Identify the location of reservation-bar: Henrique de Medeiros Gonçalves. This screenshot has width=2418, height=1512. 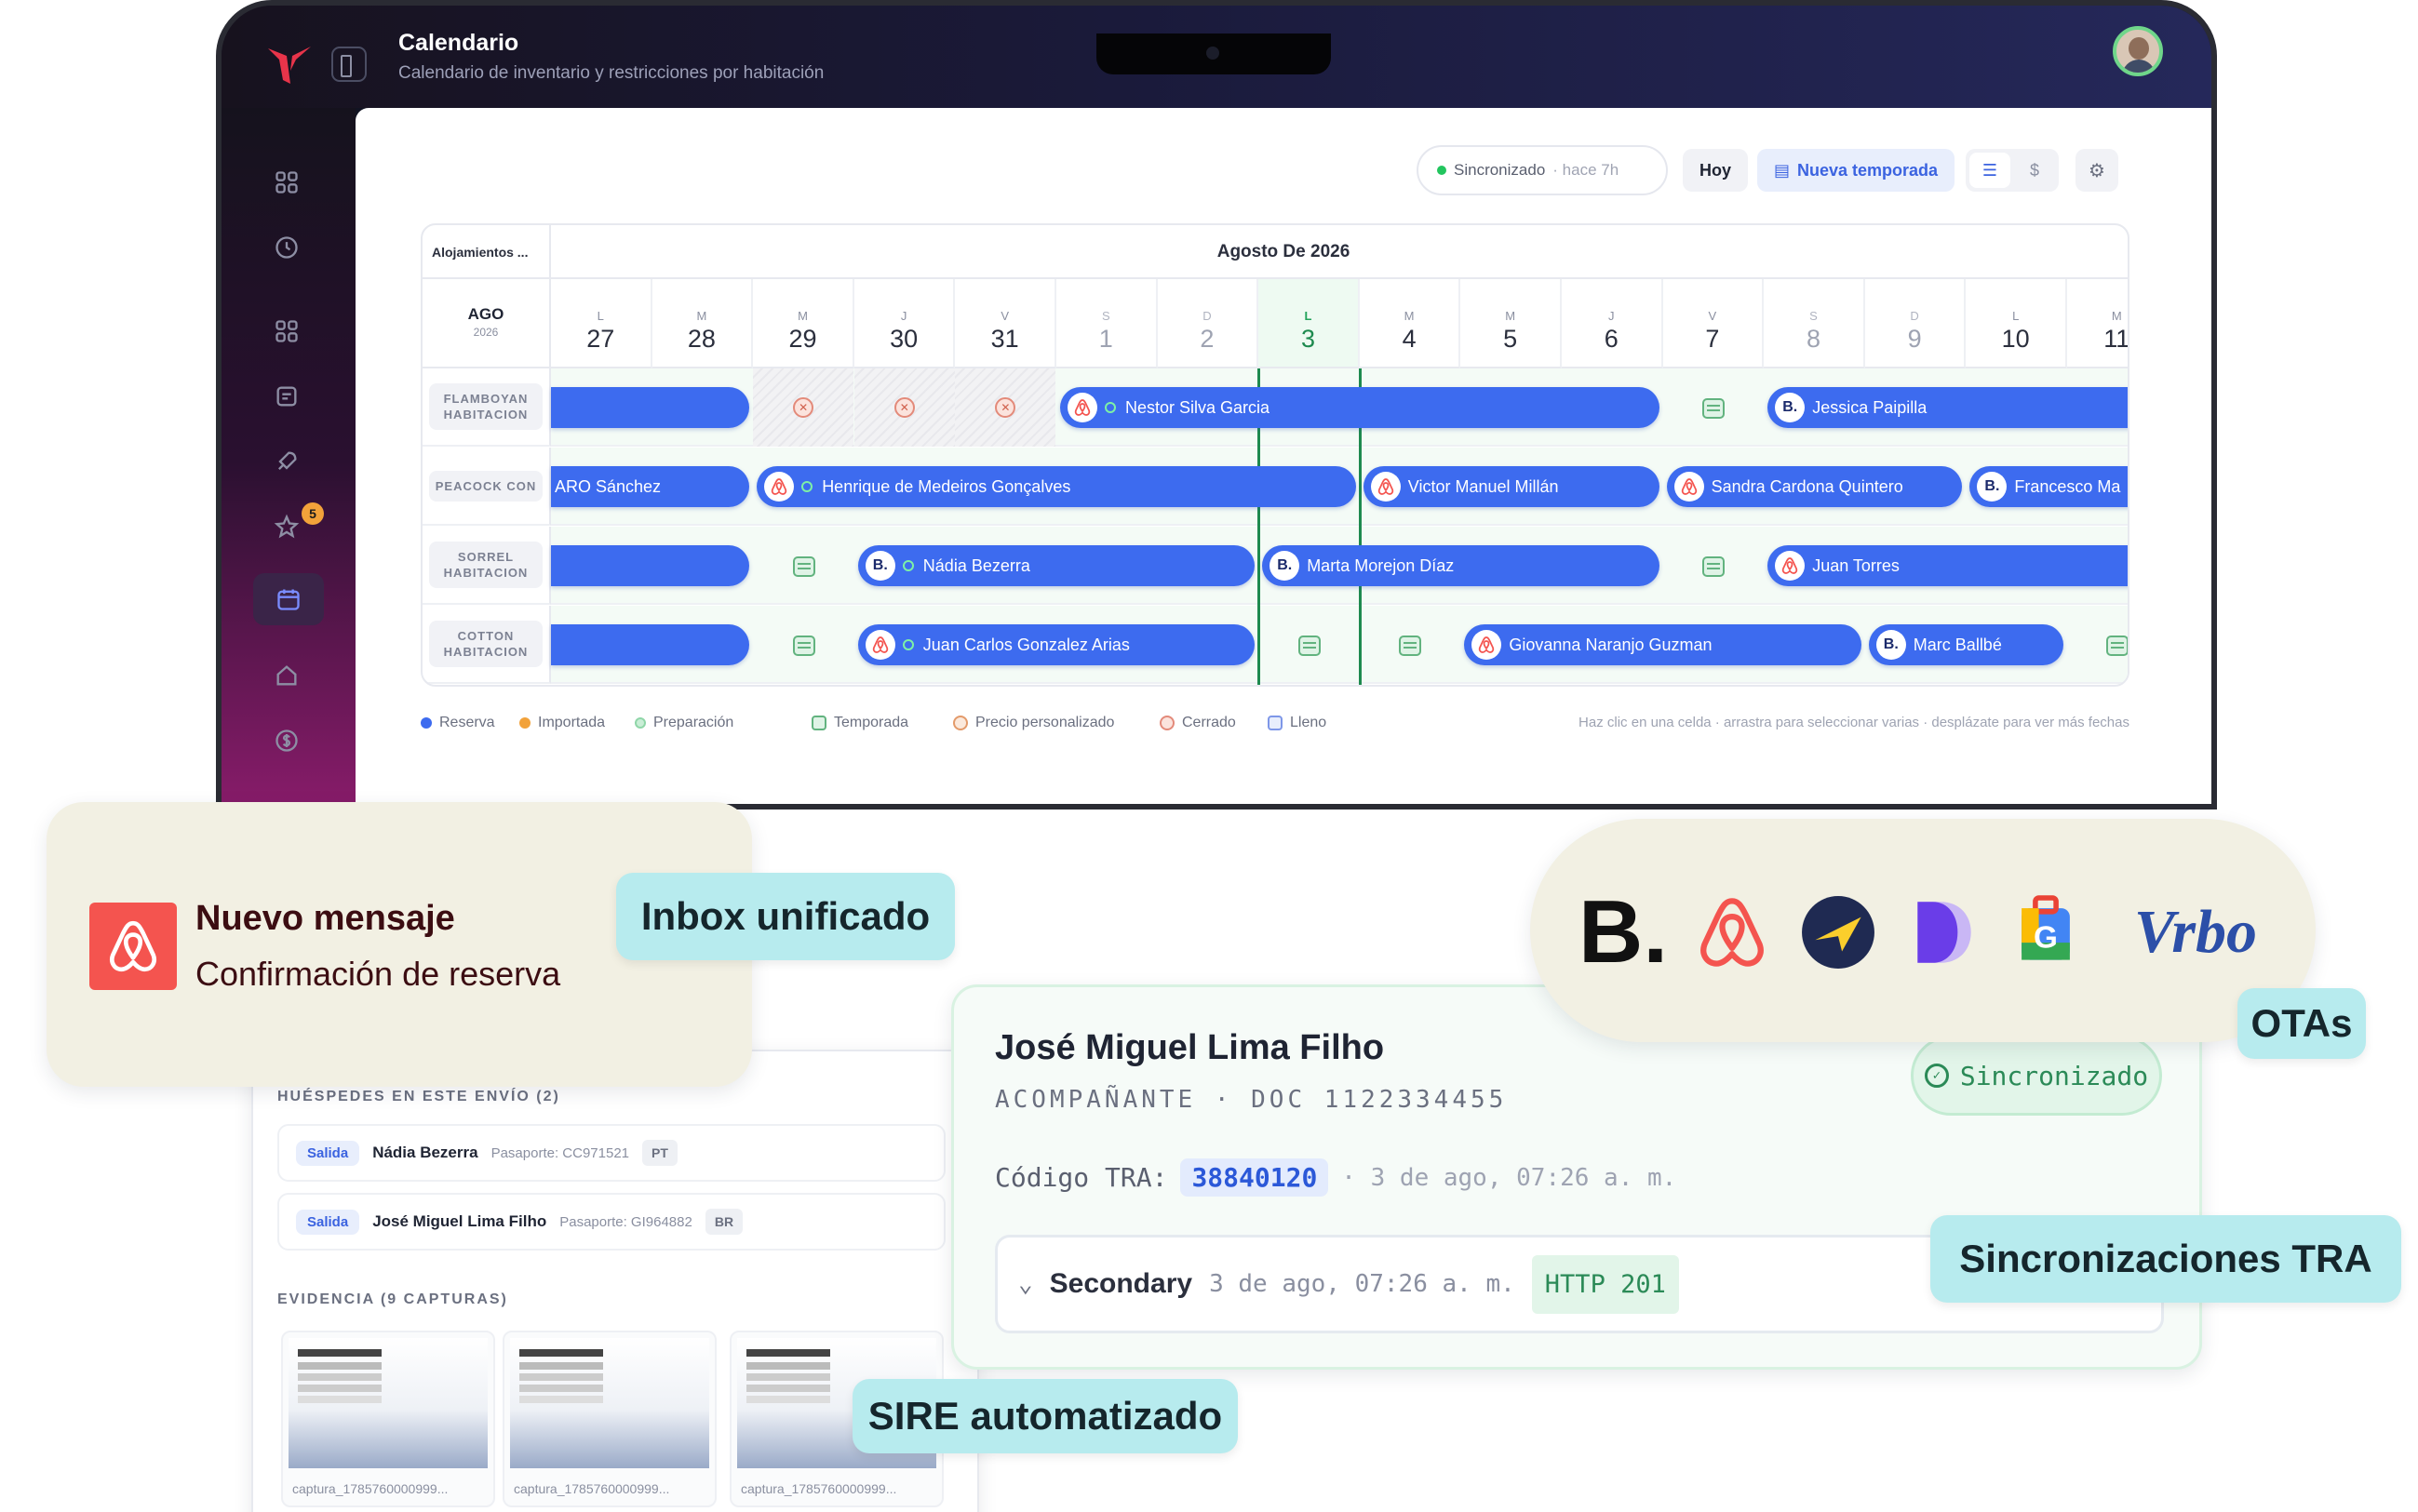
(1056, 486).